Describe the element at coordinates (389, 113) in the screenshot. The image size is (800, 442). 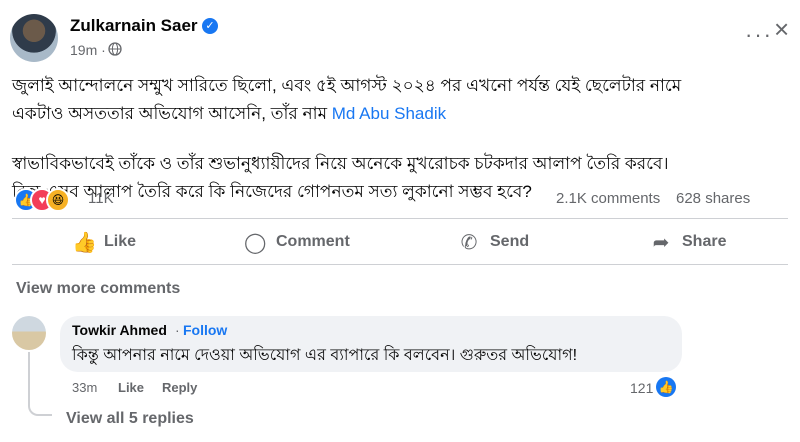
I see `mentioned-user-link: Md Abu Shadik` at that location.